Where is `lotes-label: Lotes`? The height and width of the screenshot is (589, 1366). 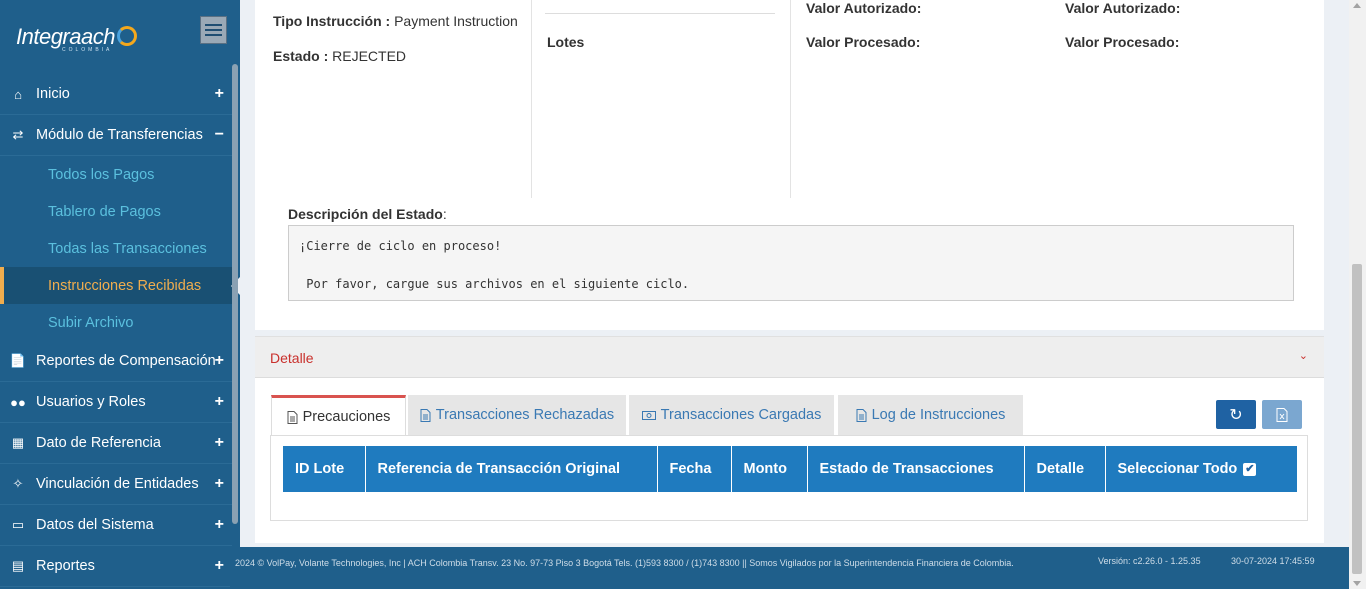 lotes-label: Lotes is located at coordinates (566, 42).